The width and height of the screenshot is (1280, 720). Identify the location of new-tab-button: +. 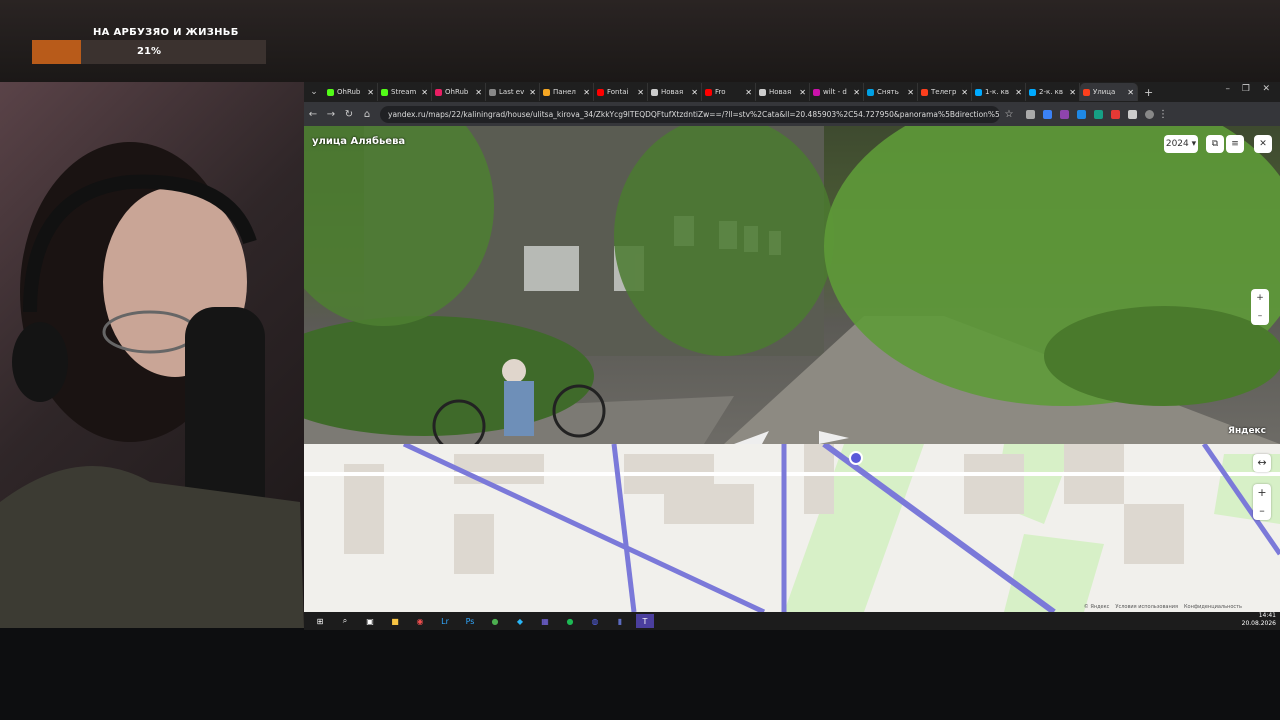
(1148, 92).